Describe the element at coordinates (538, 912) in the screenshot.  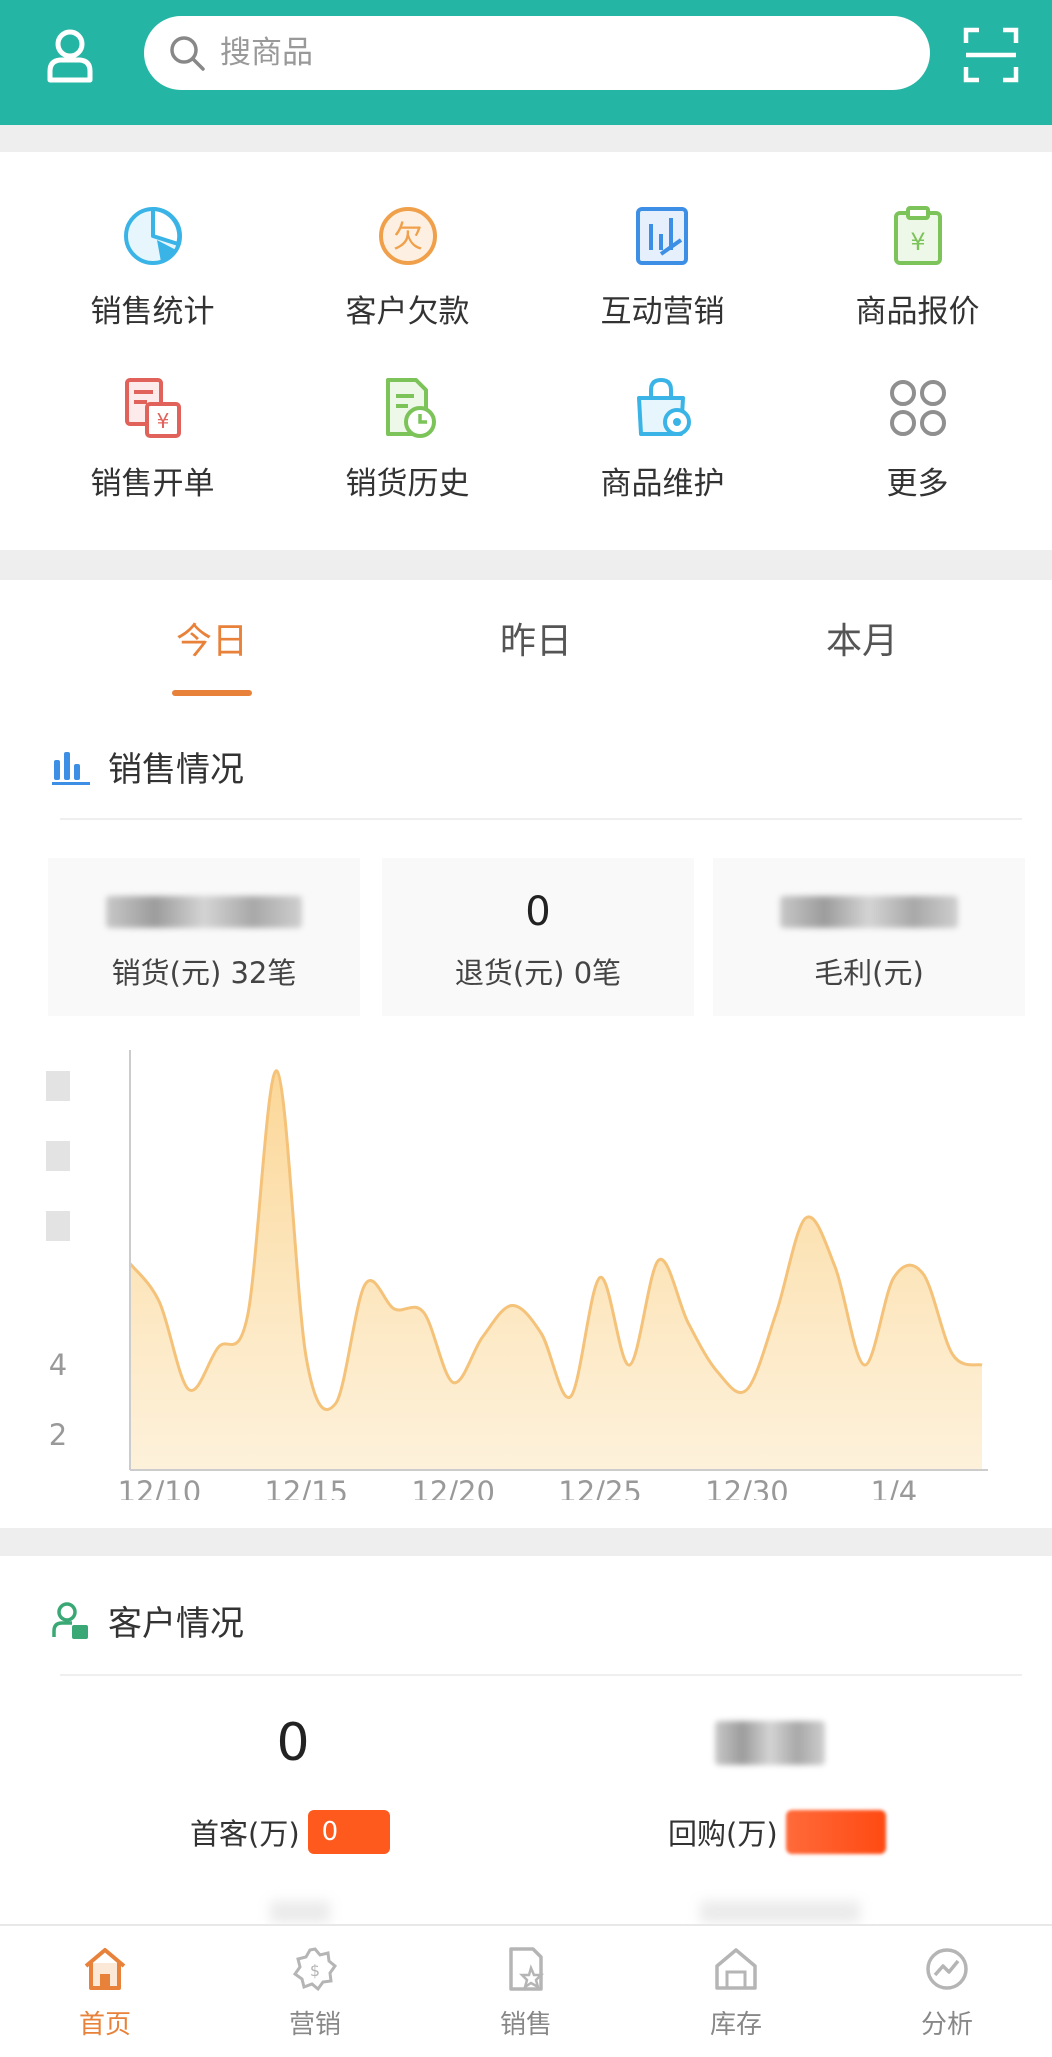
I see `stat-returns-value: 0` at that location.